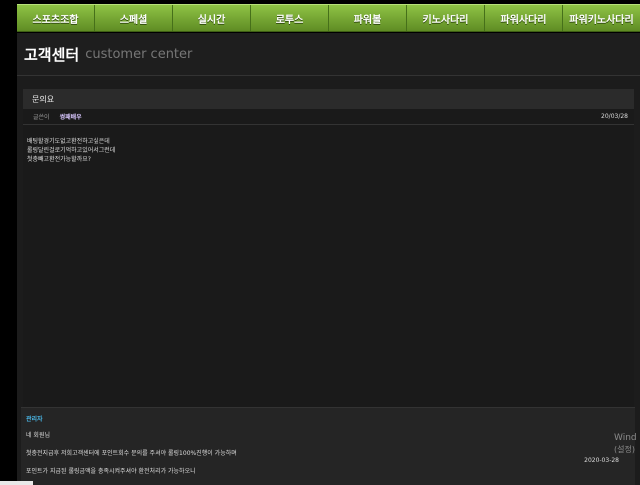 This screenshot has width=640, height=485. Describe the element at coordinates (139, 54) in the screenshot. I see `page-subtitle: customer center` at that location.